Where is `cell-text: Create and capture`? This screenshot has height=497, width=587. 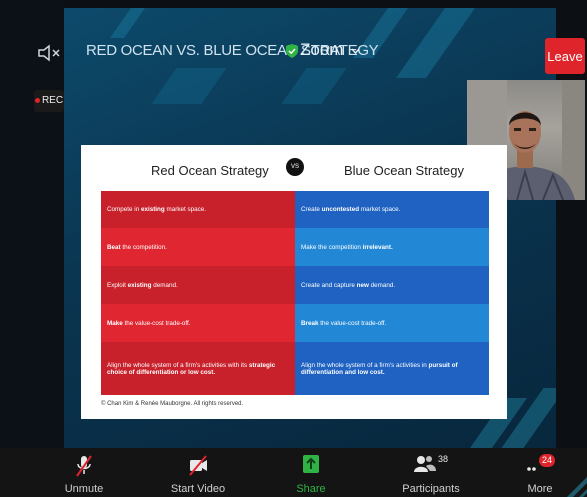
cell-text: Create and capture is located at coordinates (329, 285).